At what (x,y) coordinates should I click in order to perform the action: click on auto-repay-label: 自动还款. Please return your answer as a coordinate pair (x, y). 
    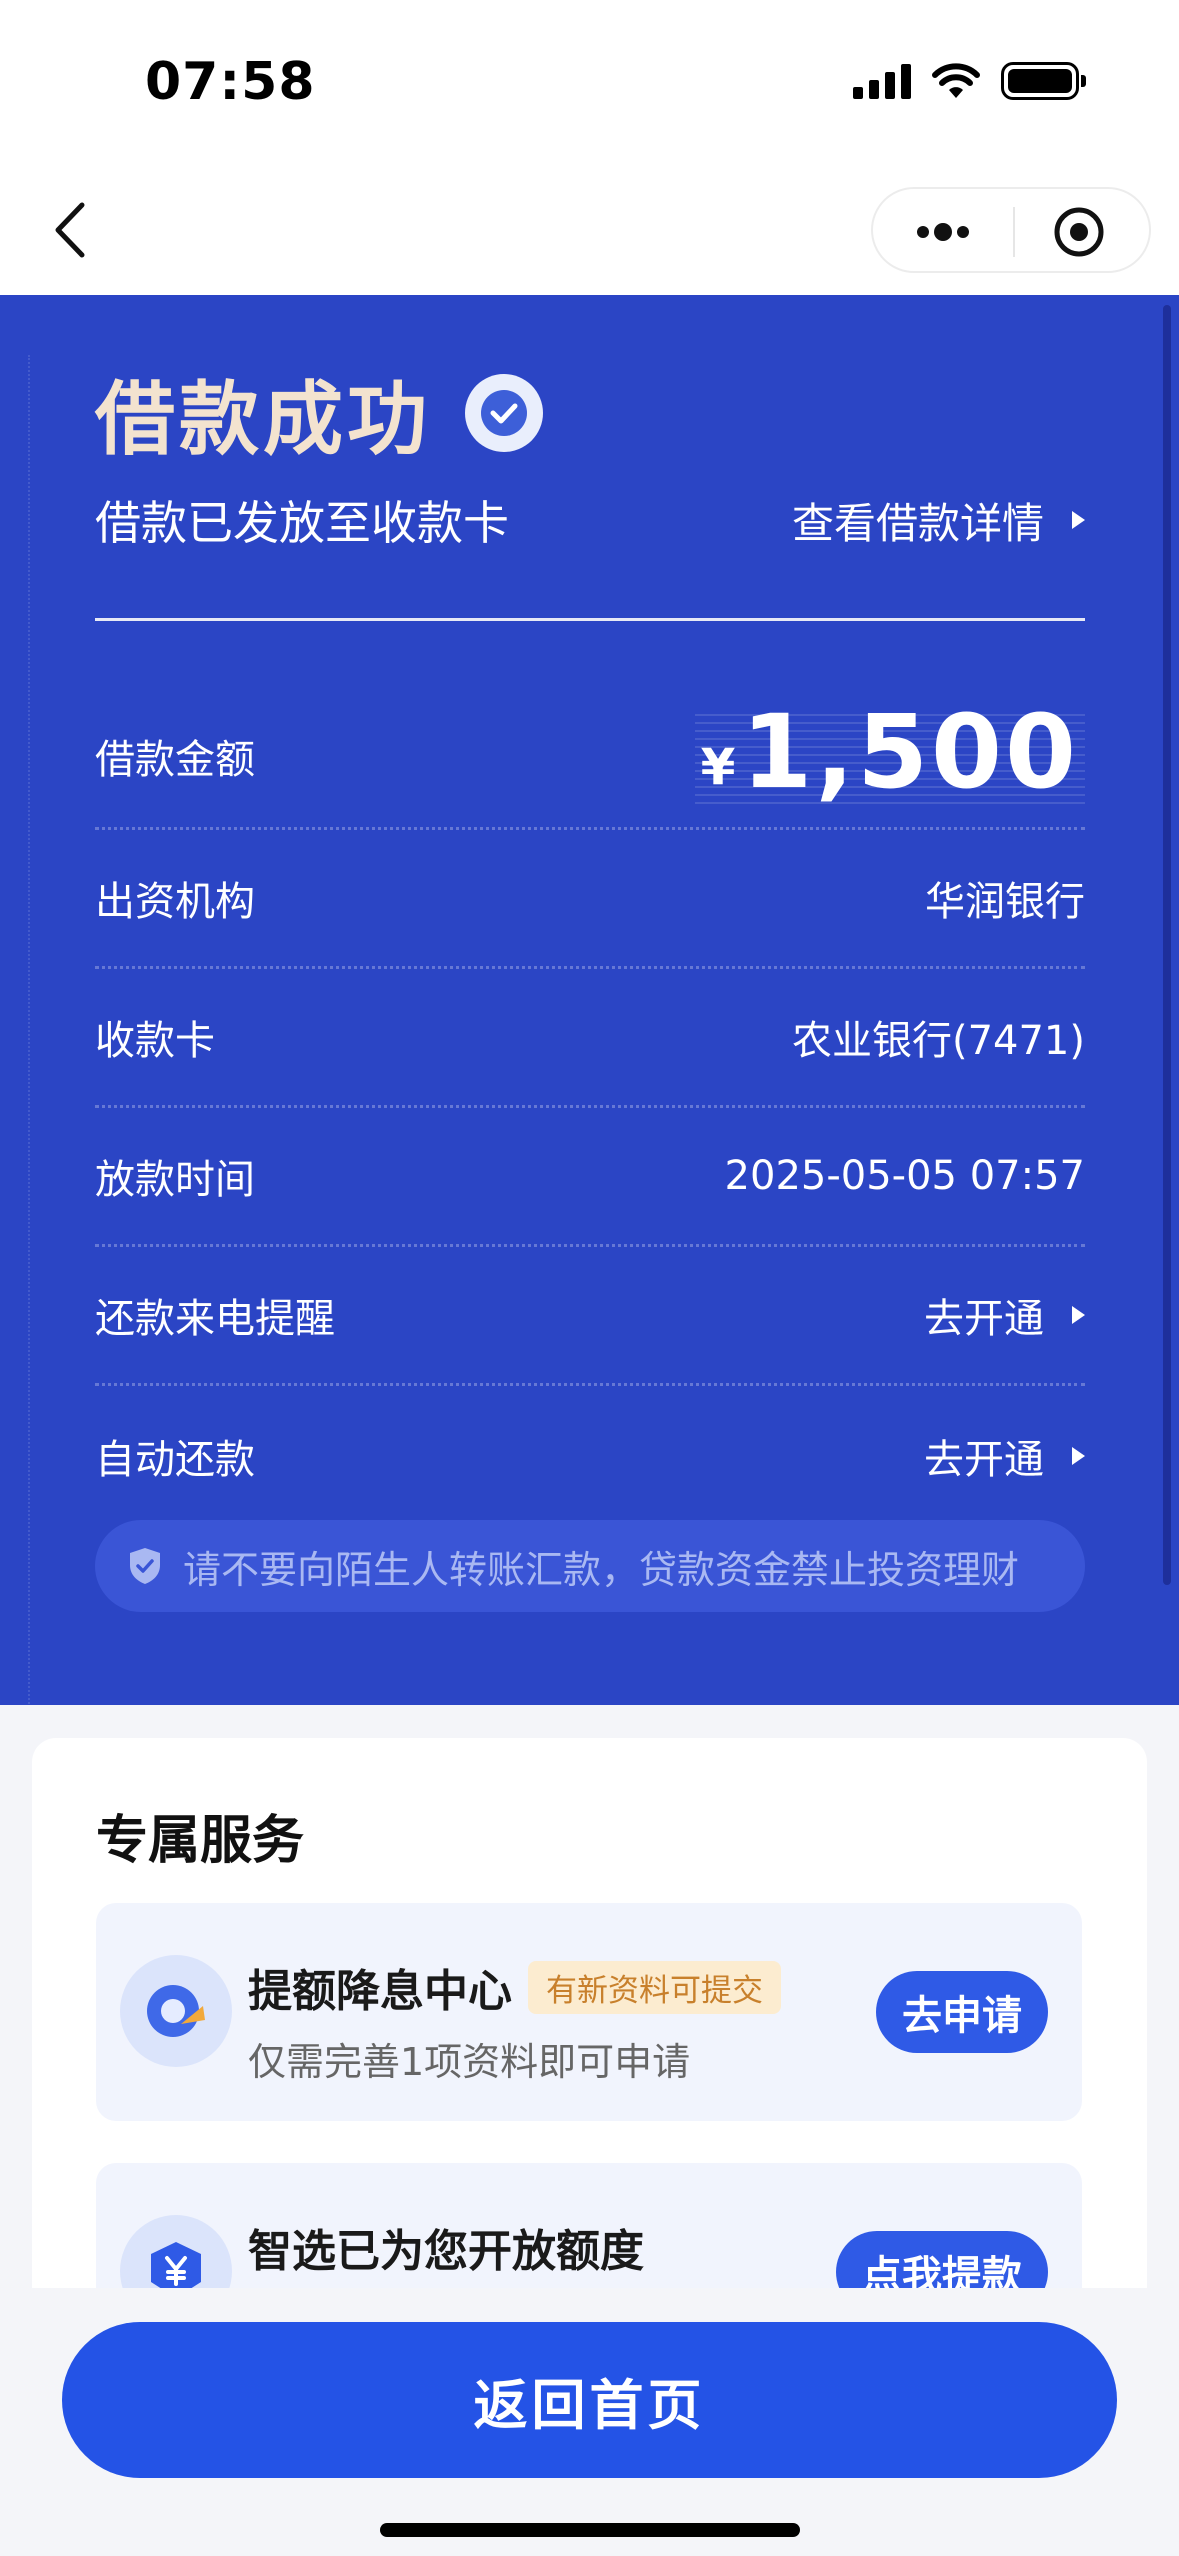
    Looking at the image, I should click on (175, 1459).